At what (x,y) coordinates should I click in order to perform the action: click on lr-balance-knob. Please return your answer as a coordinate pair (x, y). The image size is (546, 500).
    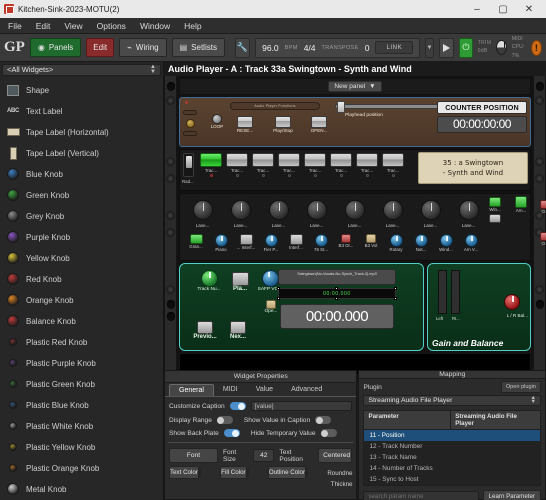
    Looking at the image, I should click on (512, 302).